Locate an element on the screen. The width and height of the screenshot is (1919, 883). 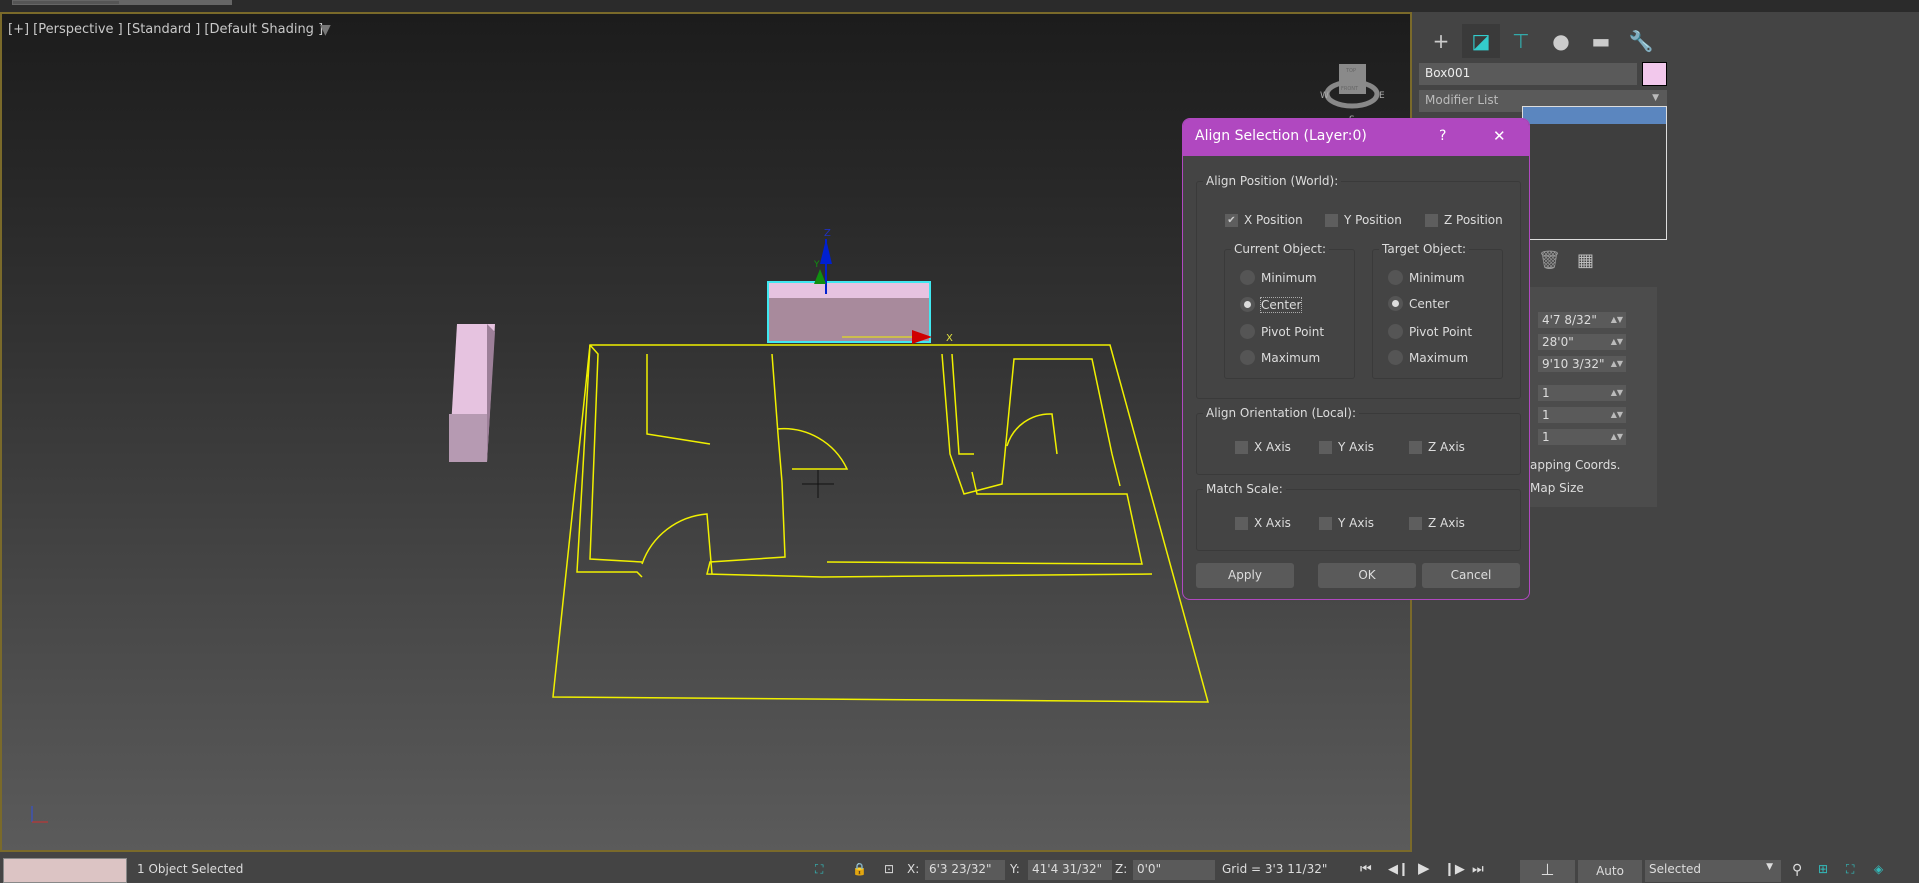
viewcube-top-label: TOP is located at coordinates (1350, 71).